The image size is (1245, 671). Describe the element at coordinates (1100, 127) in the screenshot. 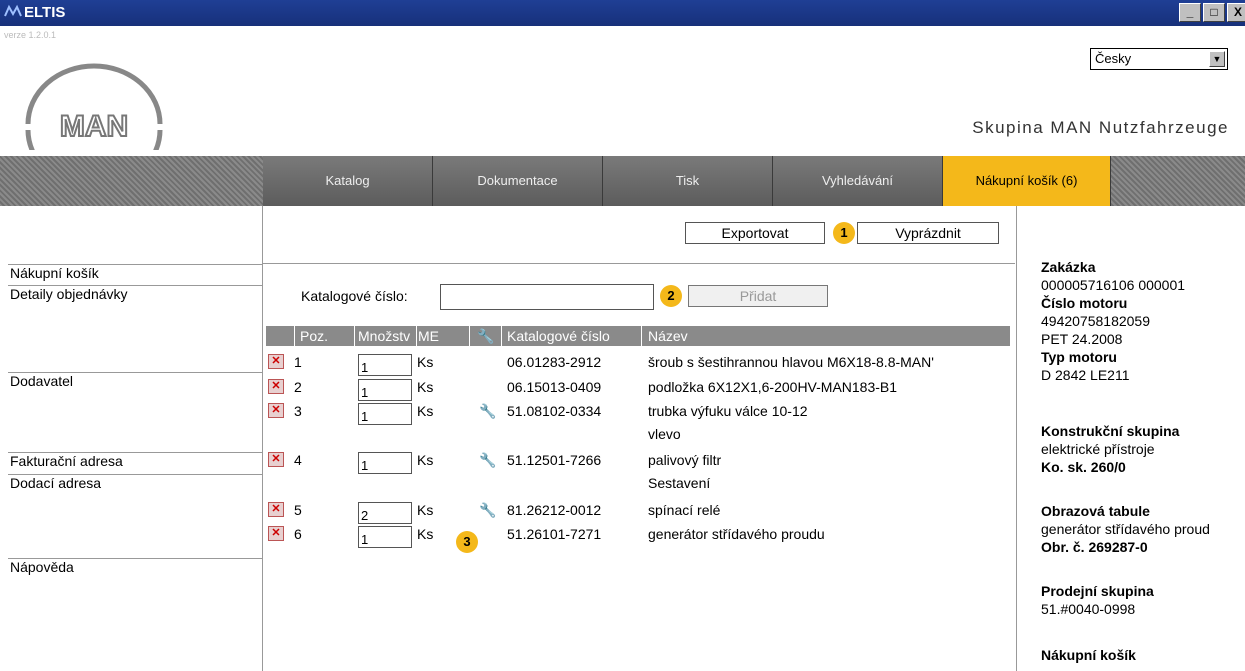

I see `group-name: Skupina MAN Nutzfahrzeuge` at that location.